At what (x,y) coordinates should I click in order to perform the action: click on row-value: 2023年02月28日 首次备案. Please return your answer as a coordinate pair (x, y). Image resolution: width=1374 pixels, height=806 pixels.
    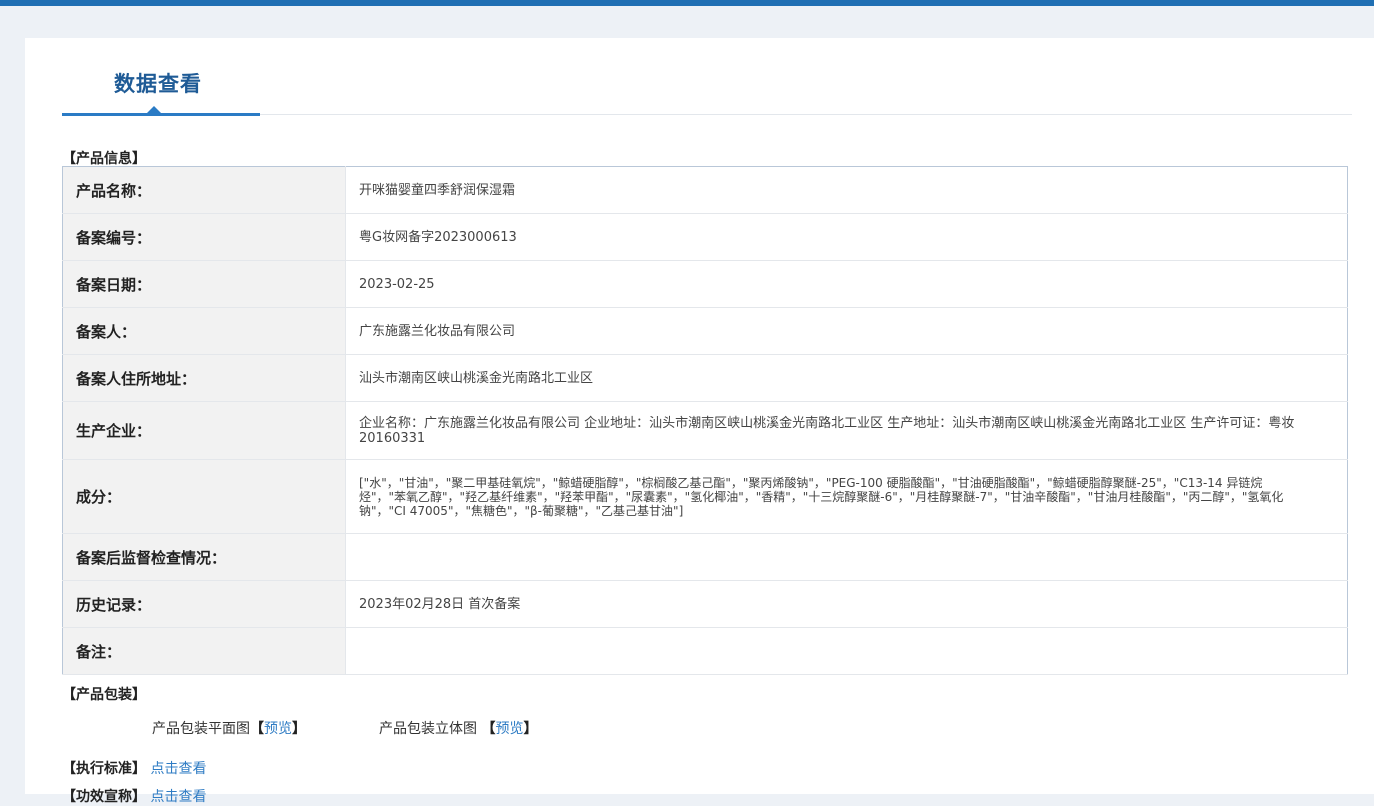
    Looking at the image, I should click on (846, 604).